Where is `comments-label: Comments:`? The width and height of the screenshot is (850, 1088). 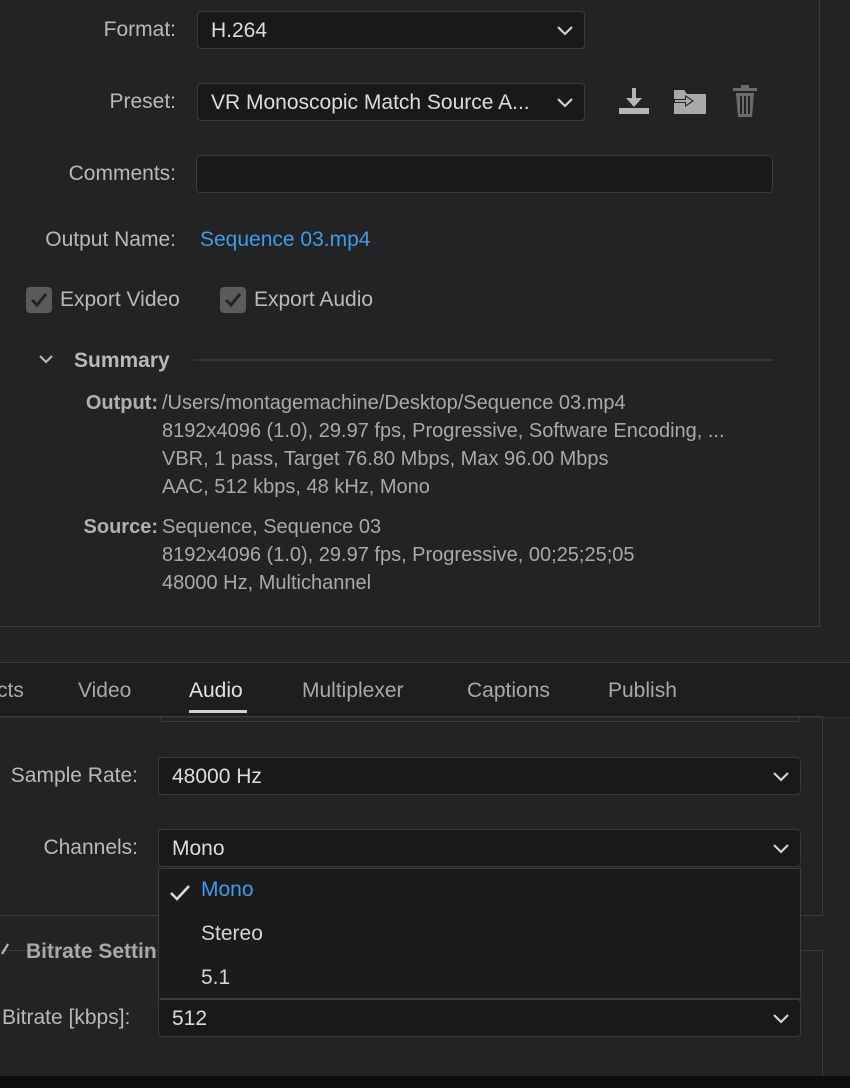
comments-label: Comments: is located at coordinates (122, 173).